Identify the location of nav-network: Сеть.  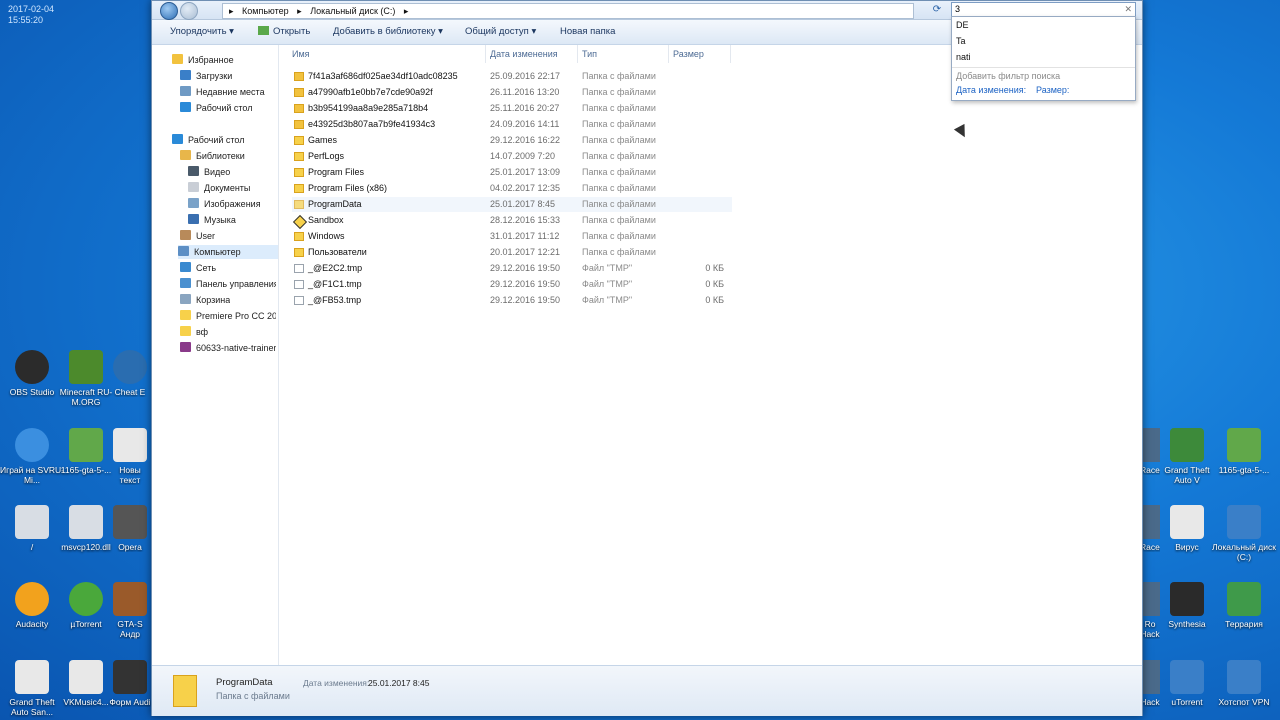
(198, 268).